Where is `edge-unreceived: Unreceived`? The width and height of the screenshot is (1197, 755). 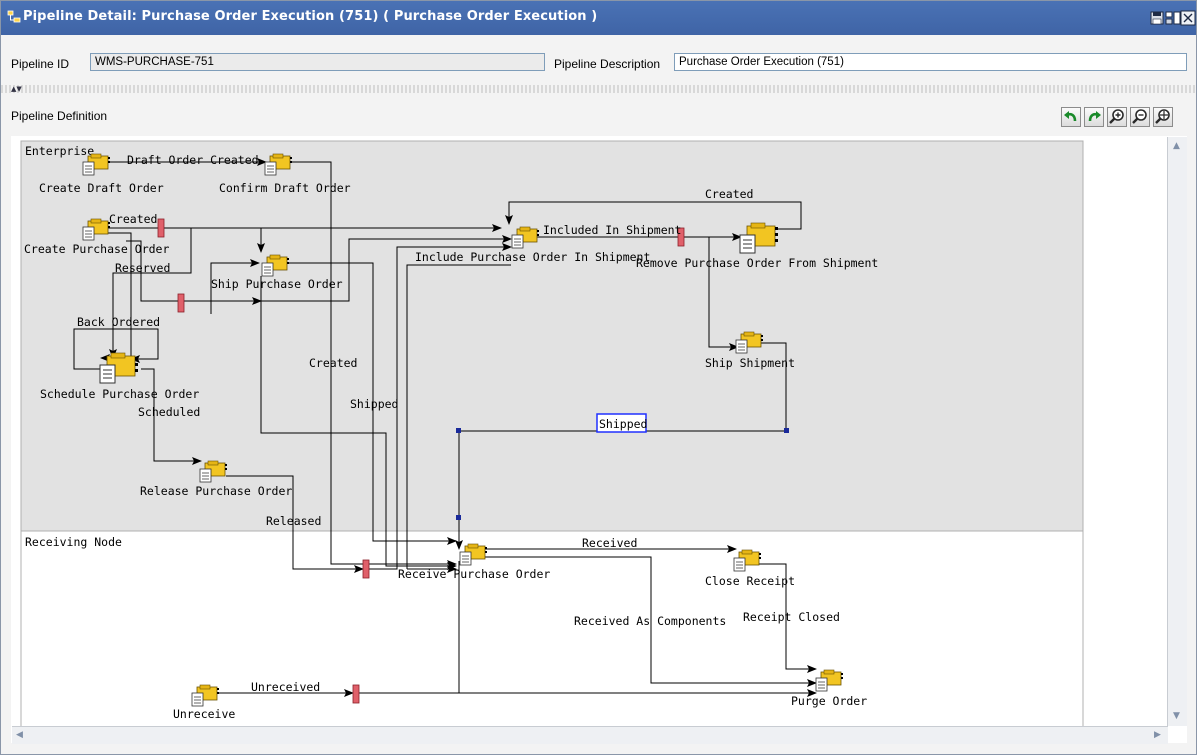
edge-unreceived: Unreceived is located at coordinates (285, 687).